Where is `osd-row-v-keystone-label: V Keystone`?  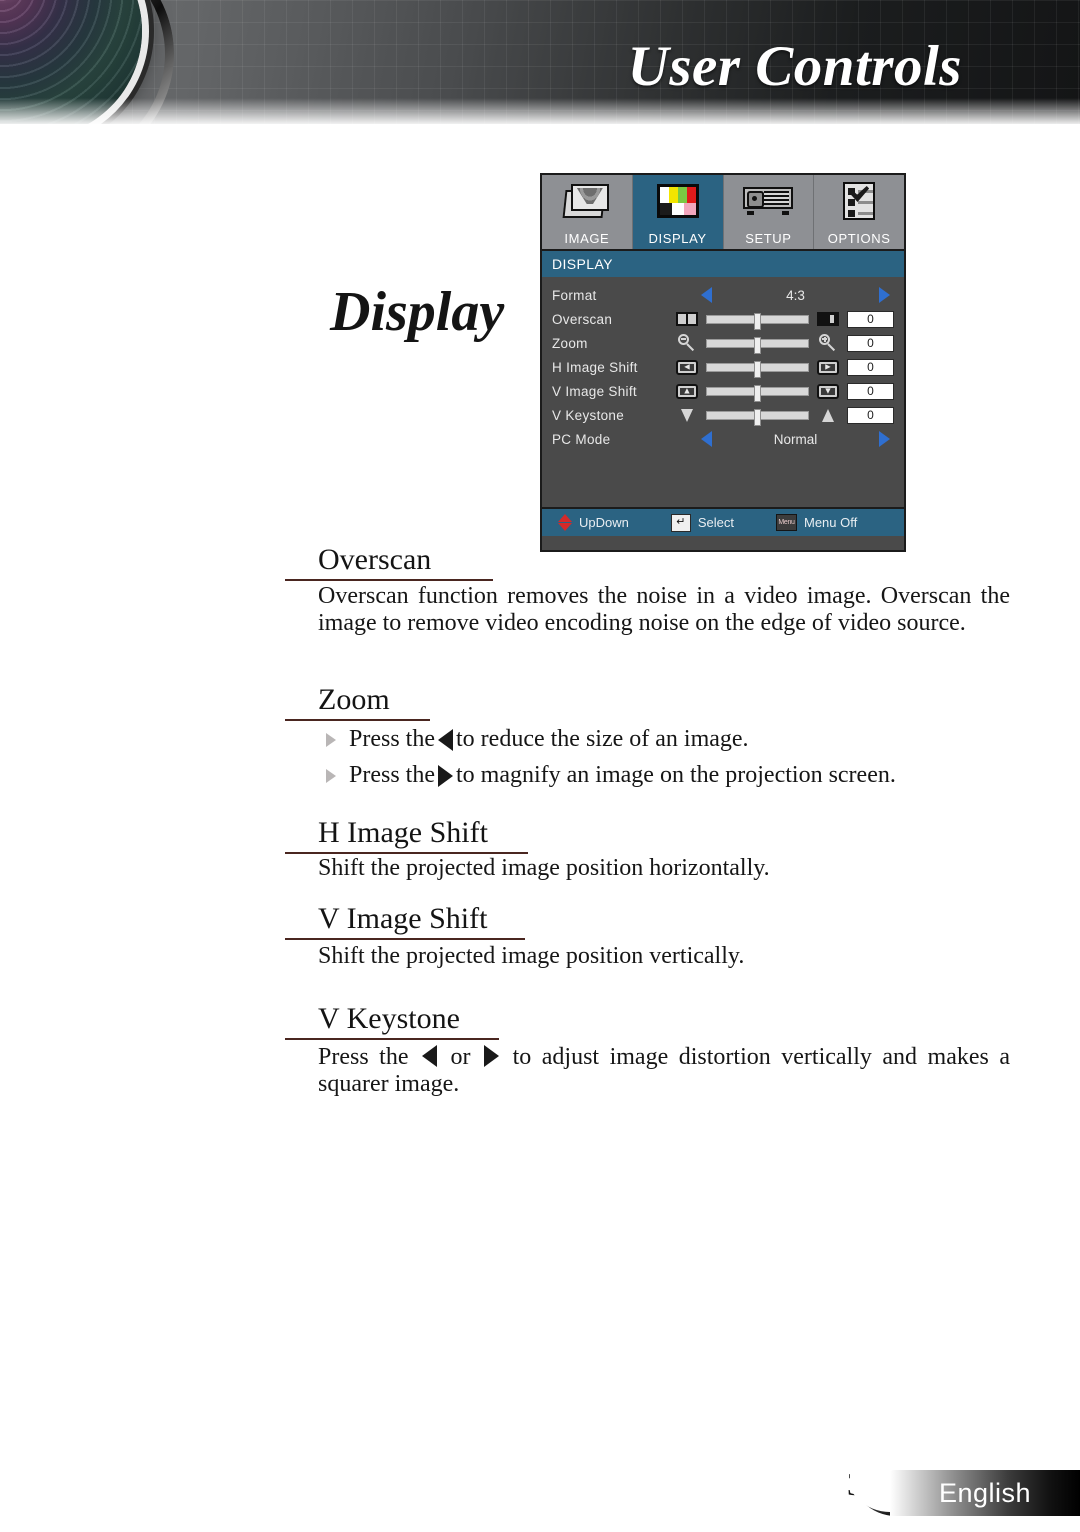
osd-row-v-keystone-label: V Keystone is located at coordinates (588, 415).